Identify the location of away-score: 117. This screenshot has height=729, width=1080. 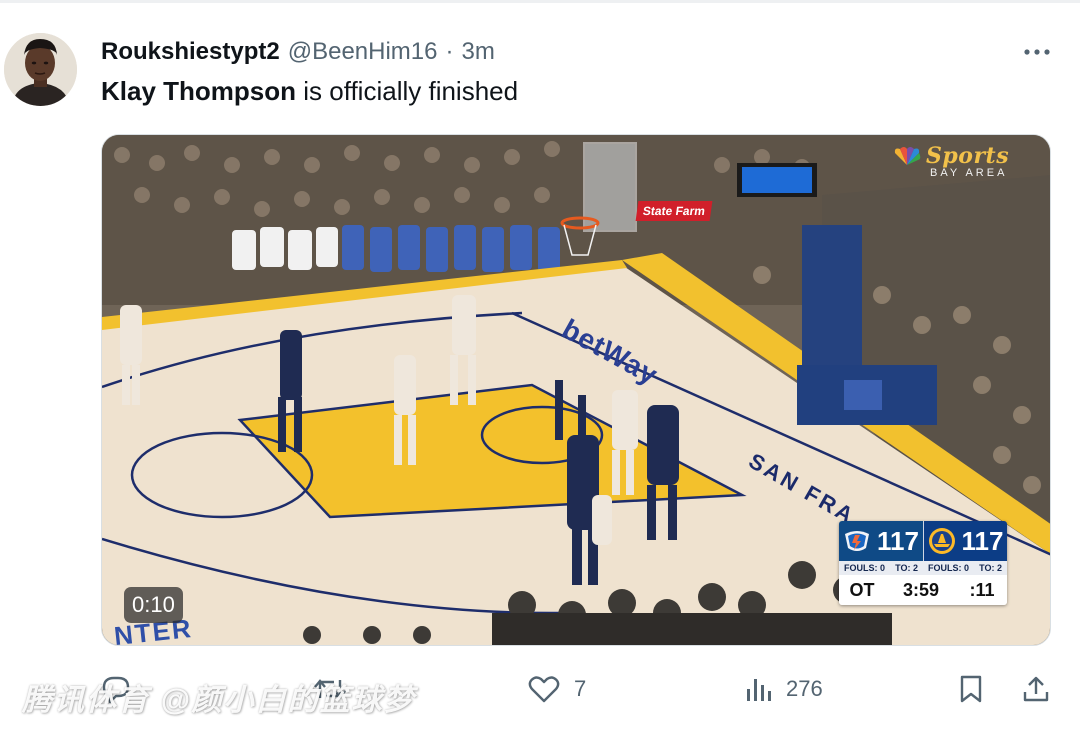
(898, 540).